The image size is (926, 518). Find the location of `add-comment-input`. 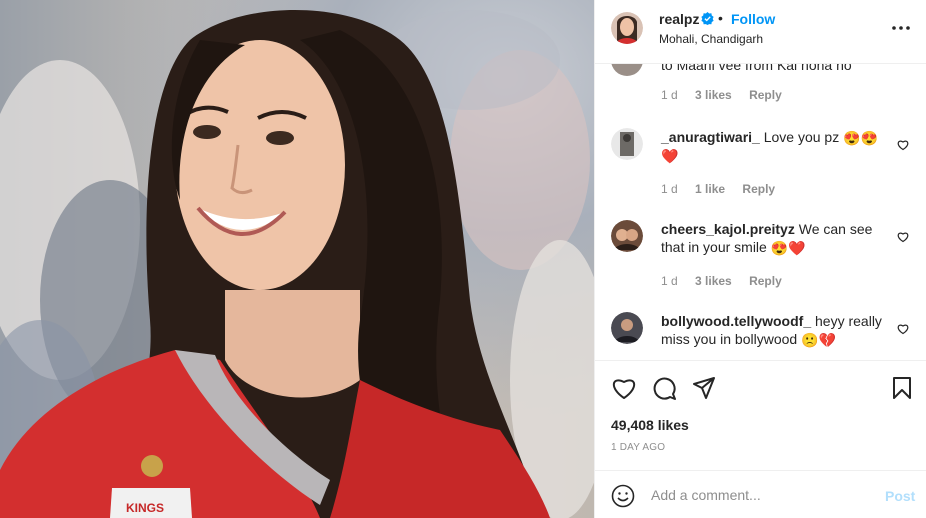

add-comment-input is located at coordinates (761, 495).